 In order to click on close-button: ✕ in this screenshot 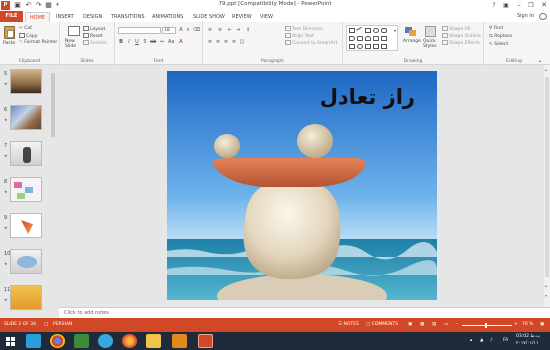, I will do `click(543, 5)`.